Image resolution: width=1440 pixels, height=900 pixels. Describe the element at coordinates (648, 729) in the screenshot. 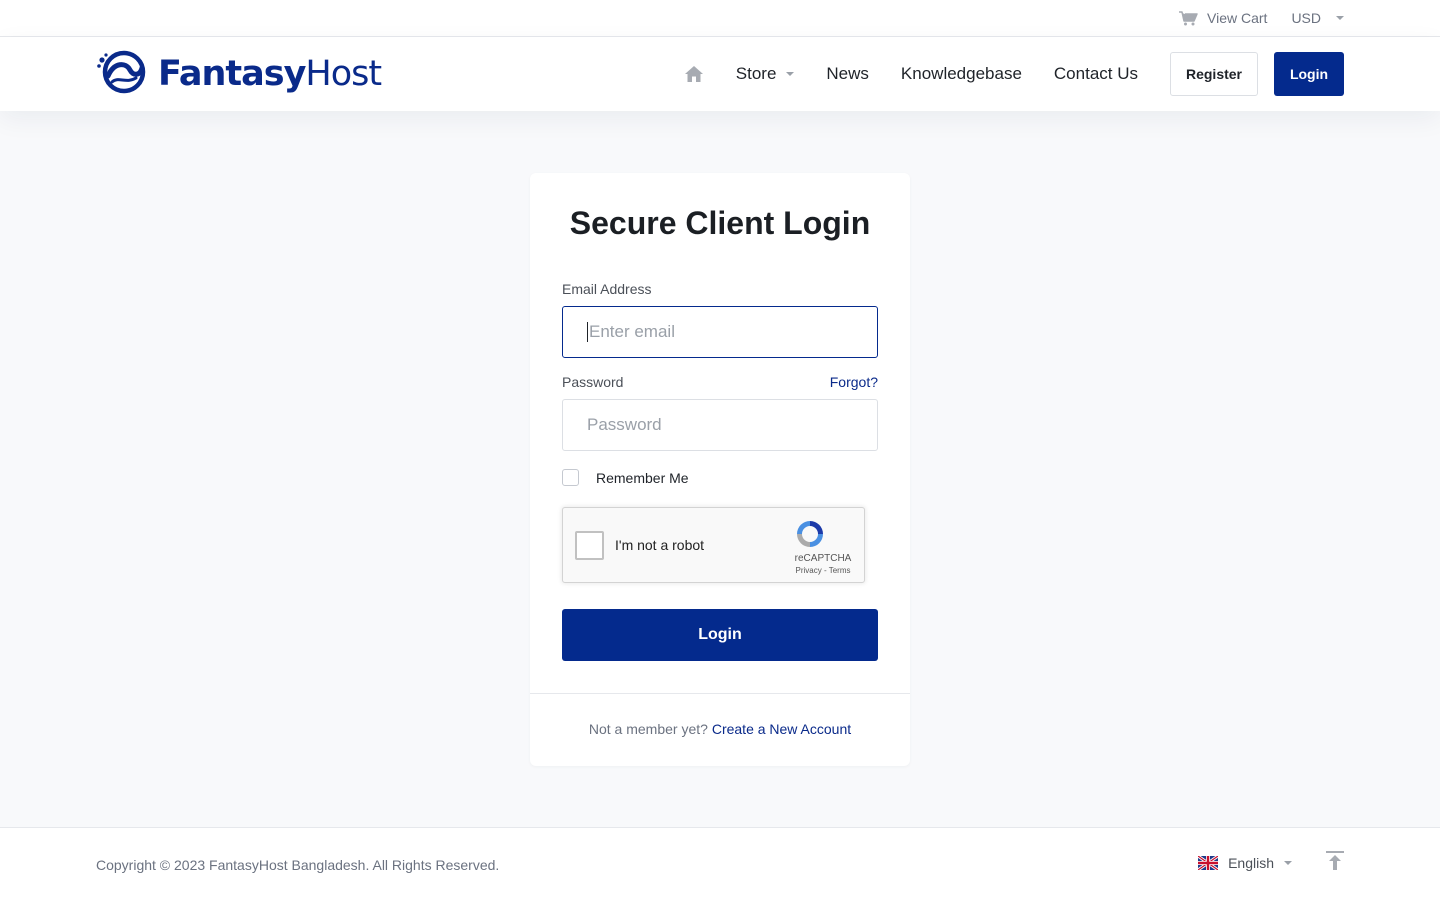

I see `signup-prompt-text: Not a member yet?` at that location.